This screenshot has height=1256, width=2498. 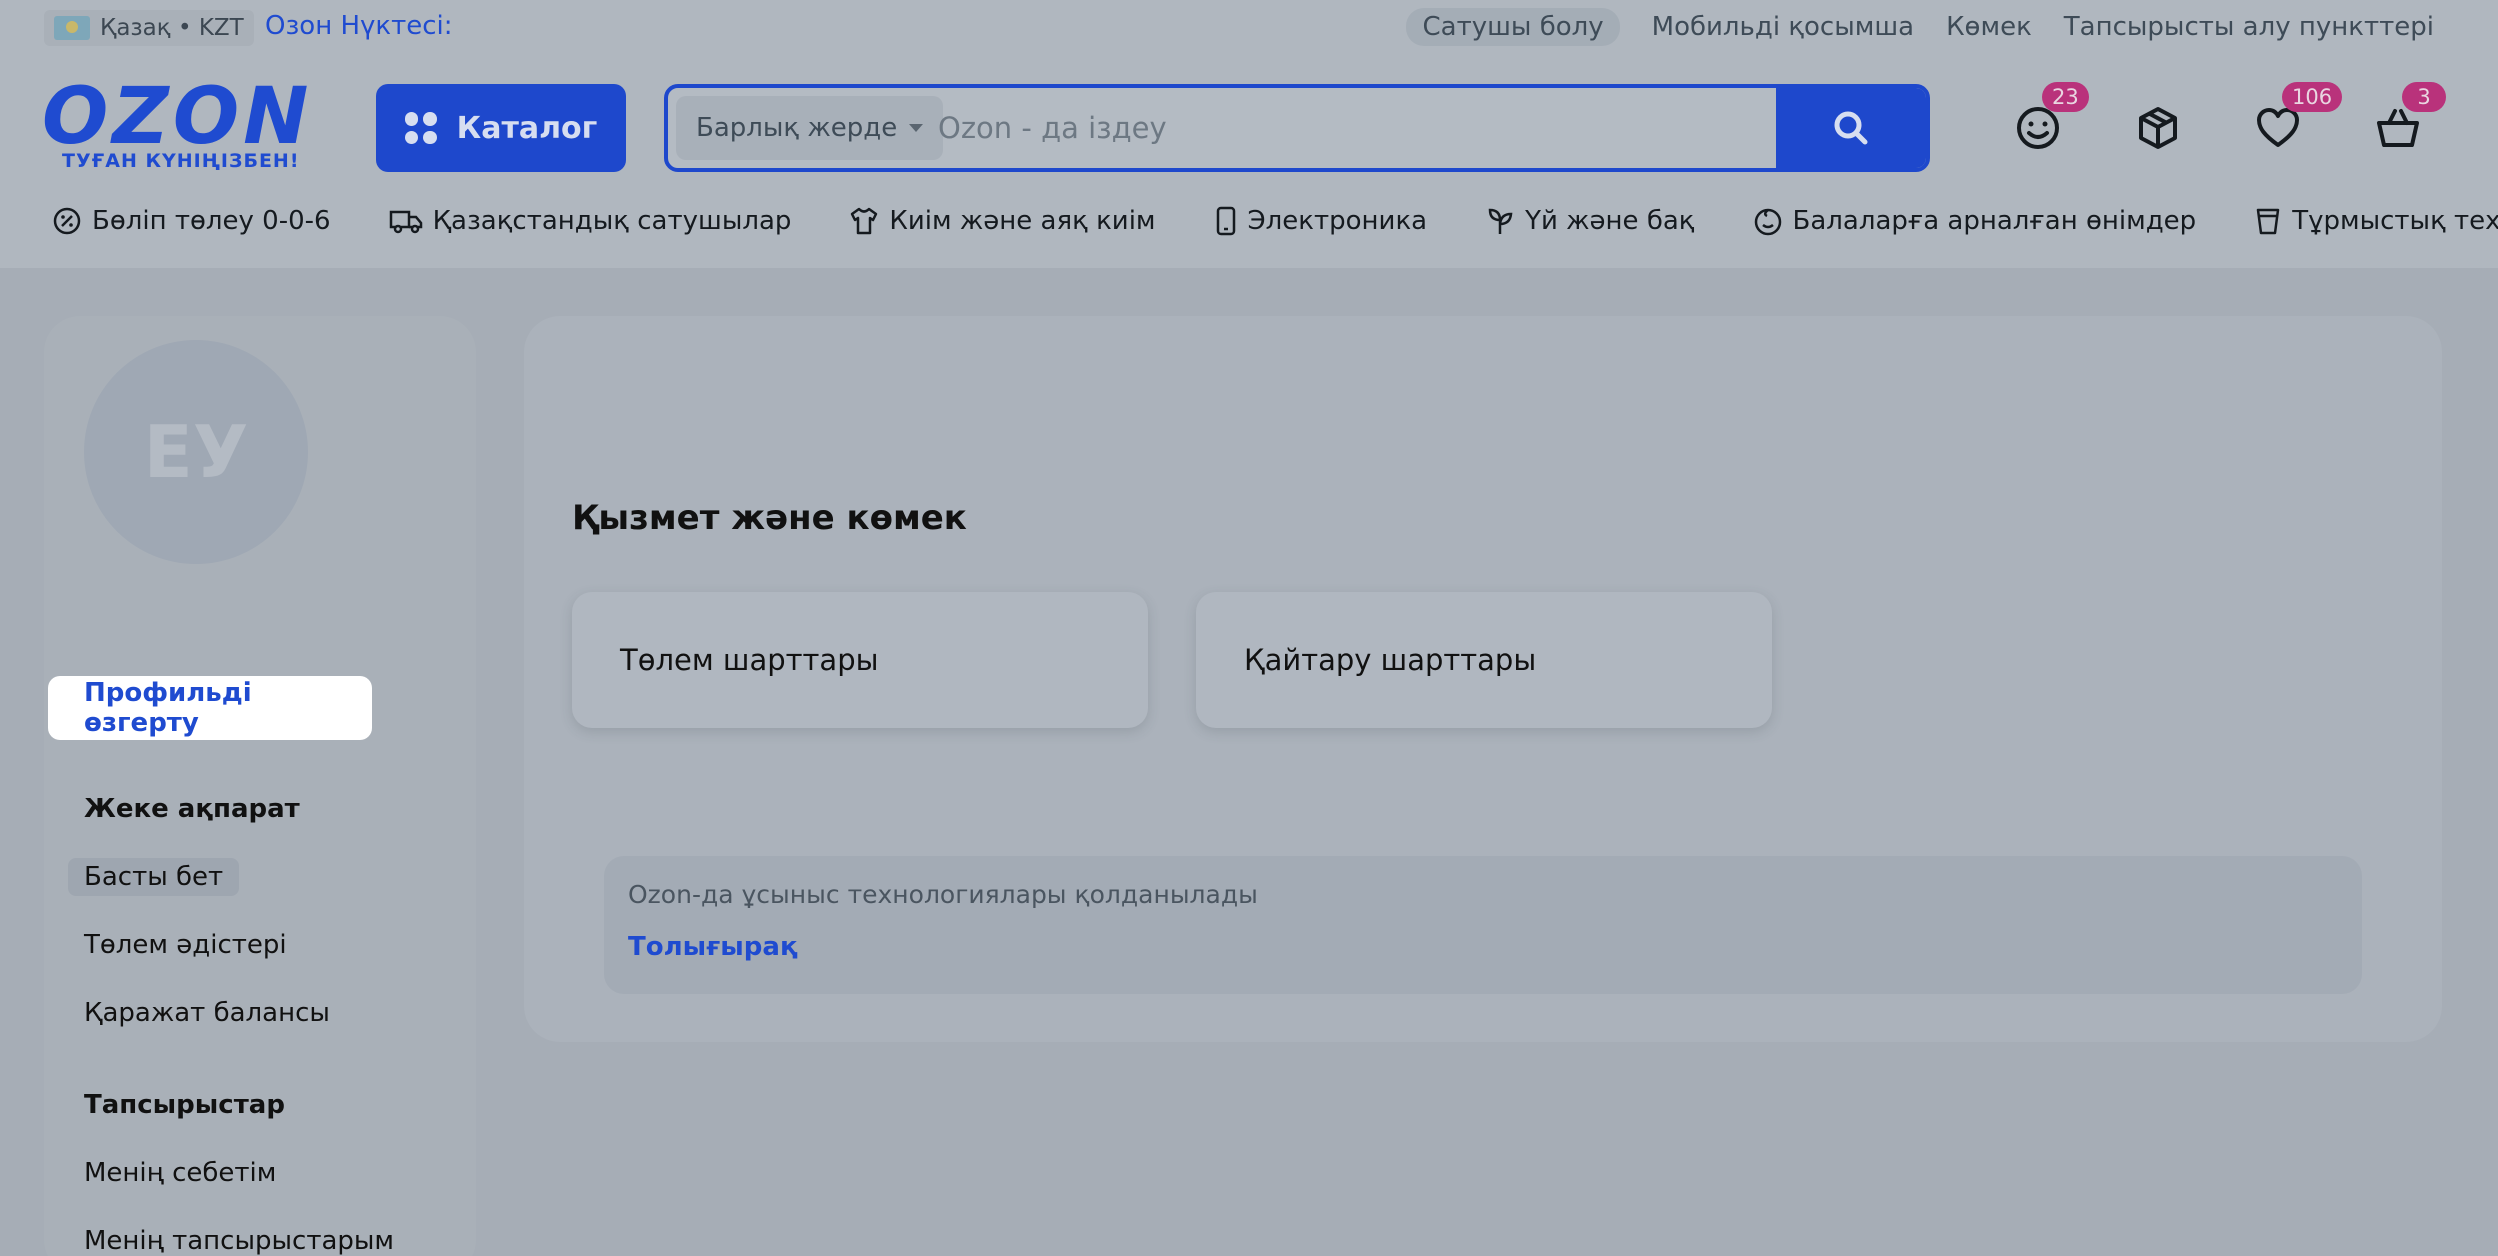 What do you see at coordinates (2424, 97) in the screenshot?
I see `cart-badge: 3` at bounding box center [2424, 97].